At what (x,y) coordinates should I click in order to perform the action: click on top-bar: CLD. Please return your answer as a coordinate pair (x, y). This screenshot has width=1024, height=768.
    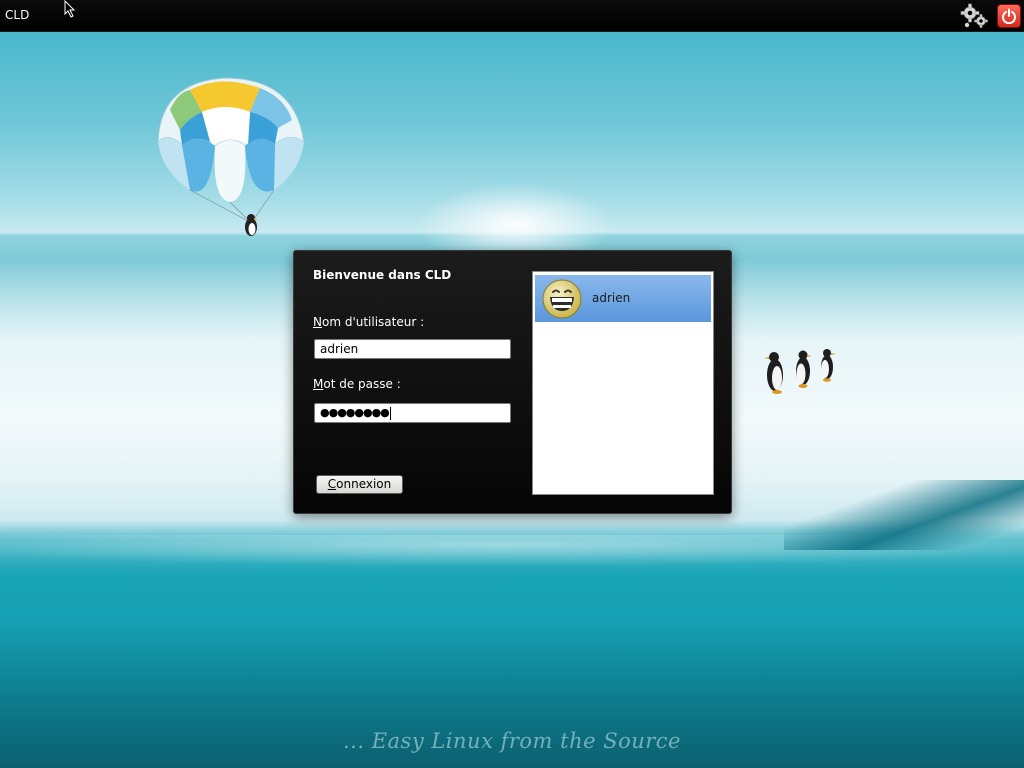
    Looking at the image, I should click on (512, 16).